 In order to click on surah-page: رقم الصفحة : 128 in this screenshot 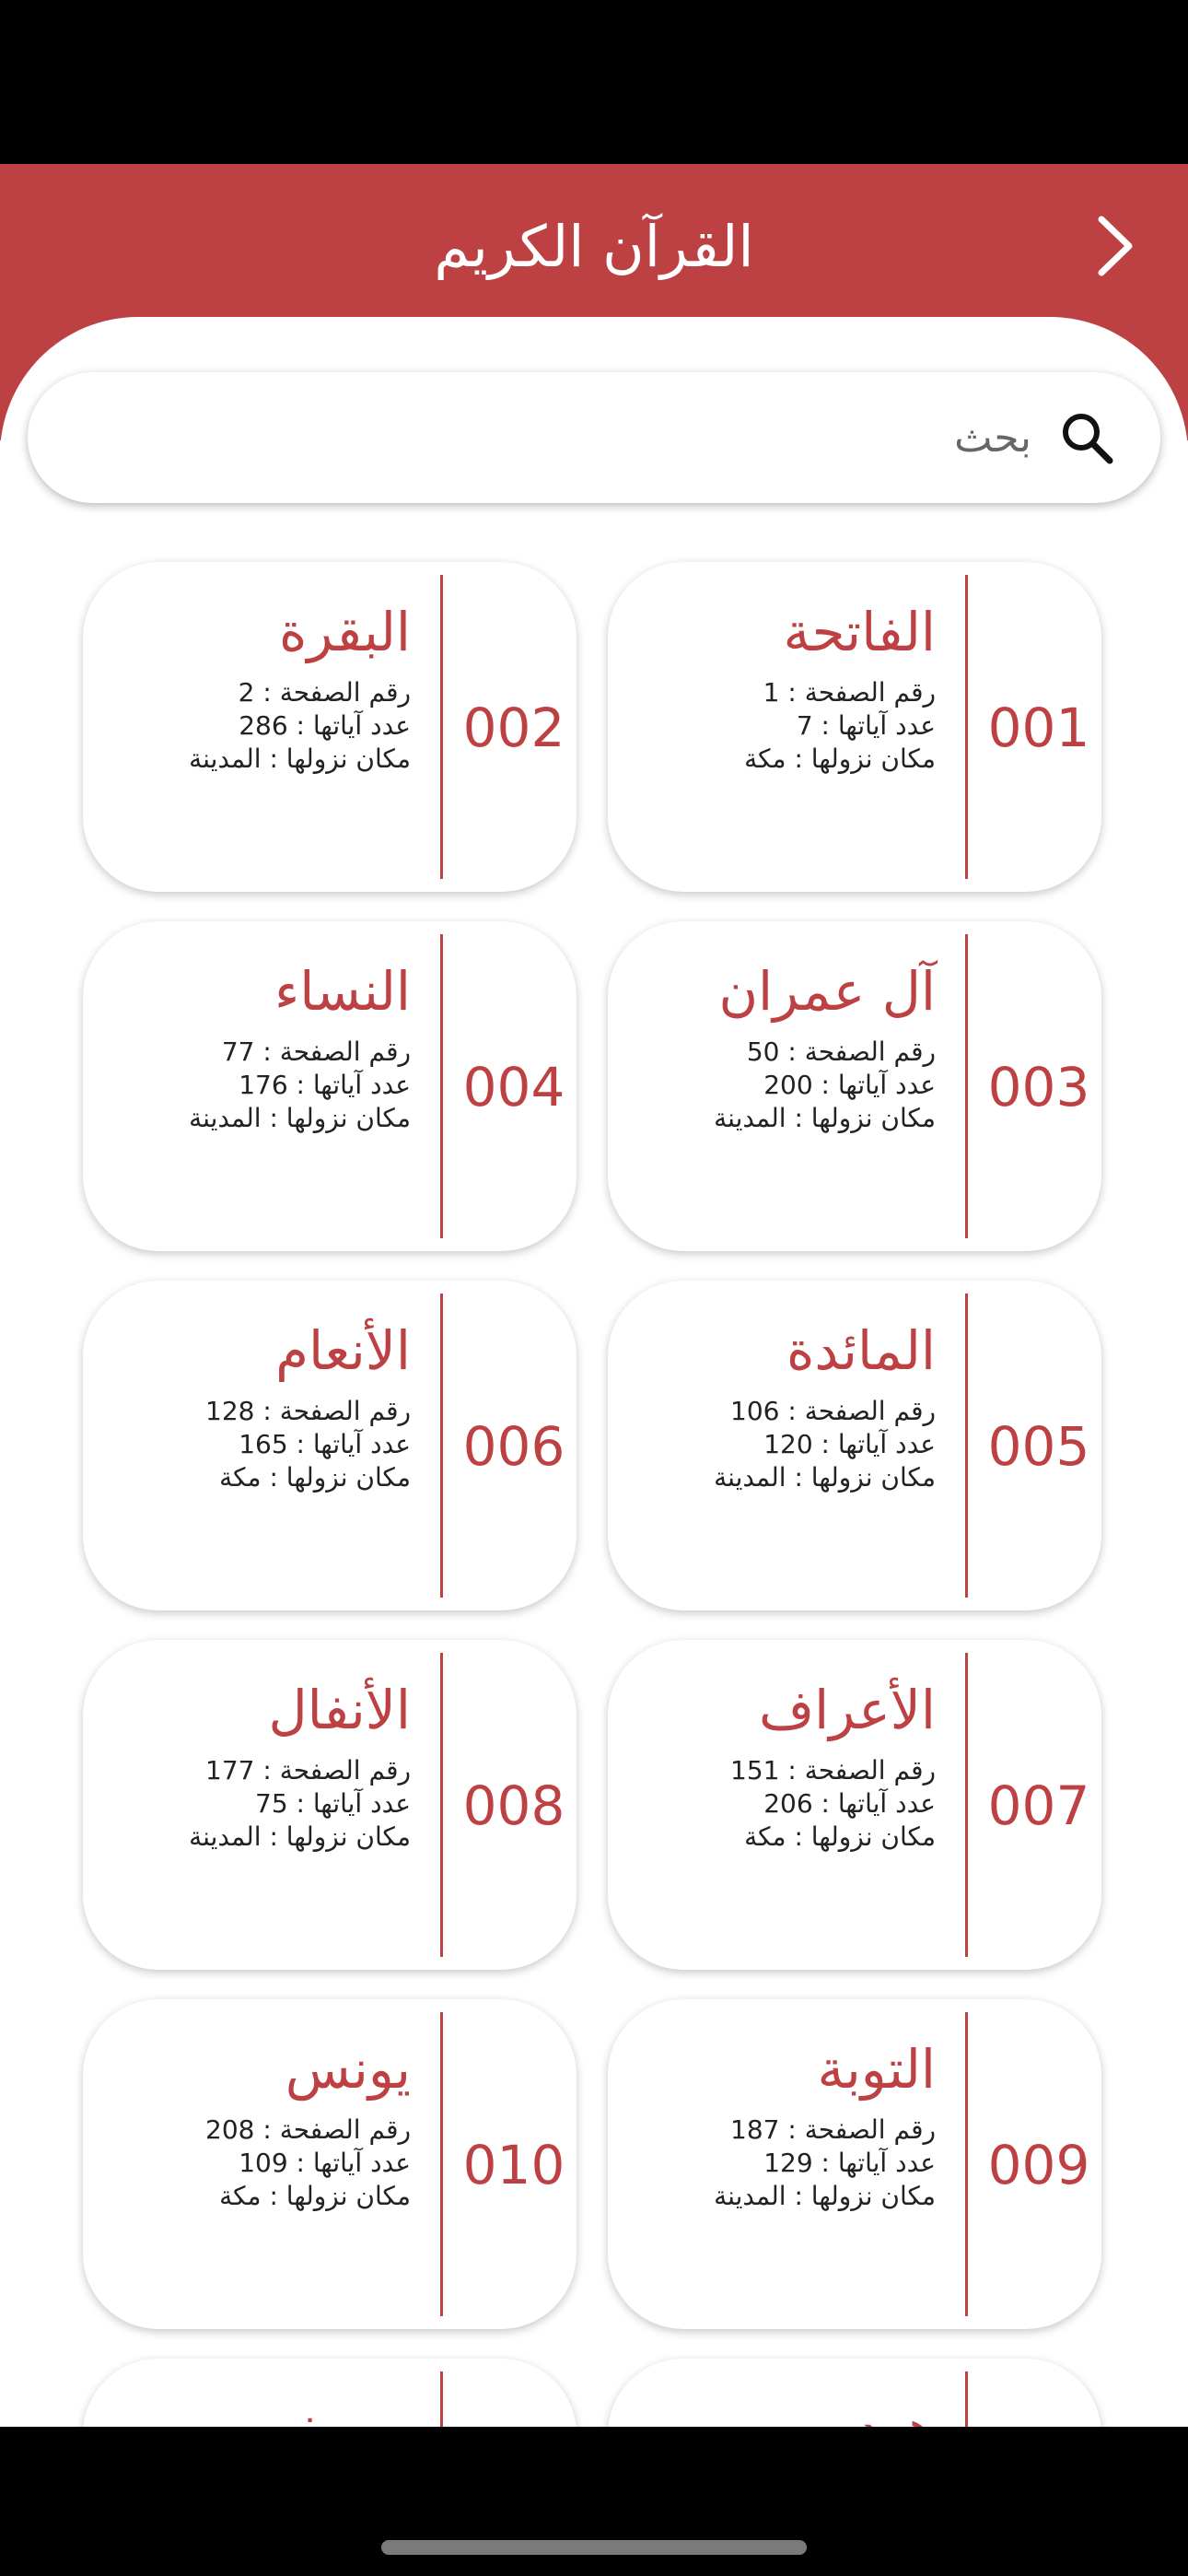, I will do `click(254, 1411)`.